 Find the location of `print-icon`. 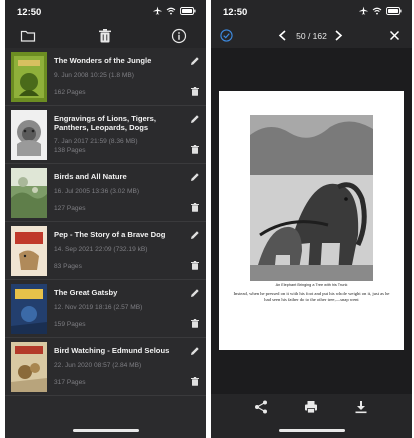

print-icon is located at coordinates (311, 407).